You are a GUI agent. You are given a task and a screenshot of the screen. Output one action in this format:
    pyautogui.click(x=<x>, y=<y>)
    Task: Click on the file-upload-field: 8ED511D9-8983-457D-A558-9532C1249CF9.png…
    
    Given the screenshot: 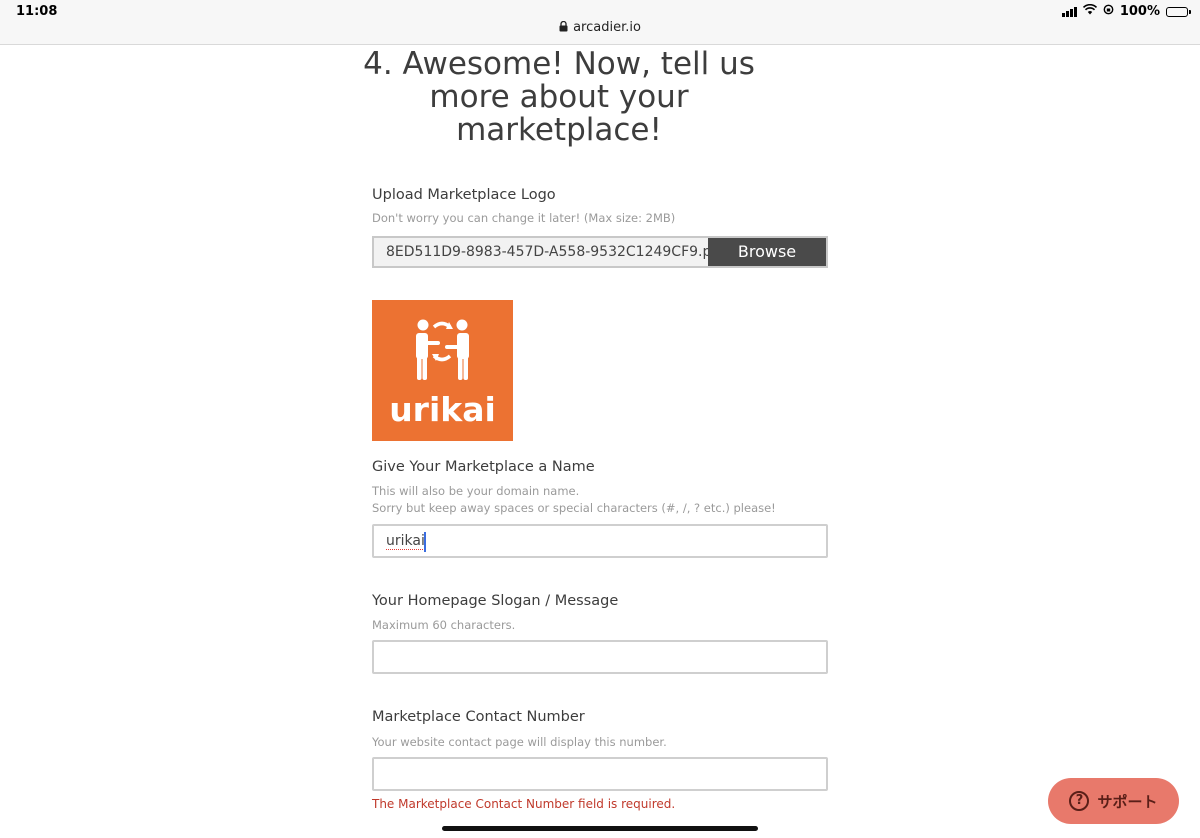 What is the action you would take?
    pyautogui.click(x=600, y=252)
    